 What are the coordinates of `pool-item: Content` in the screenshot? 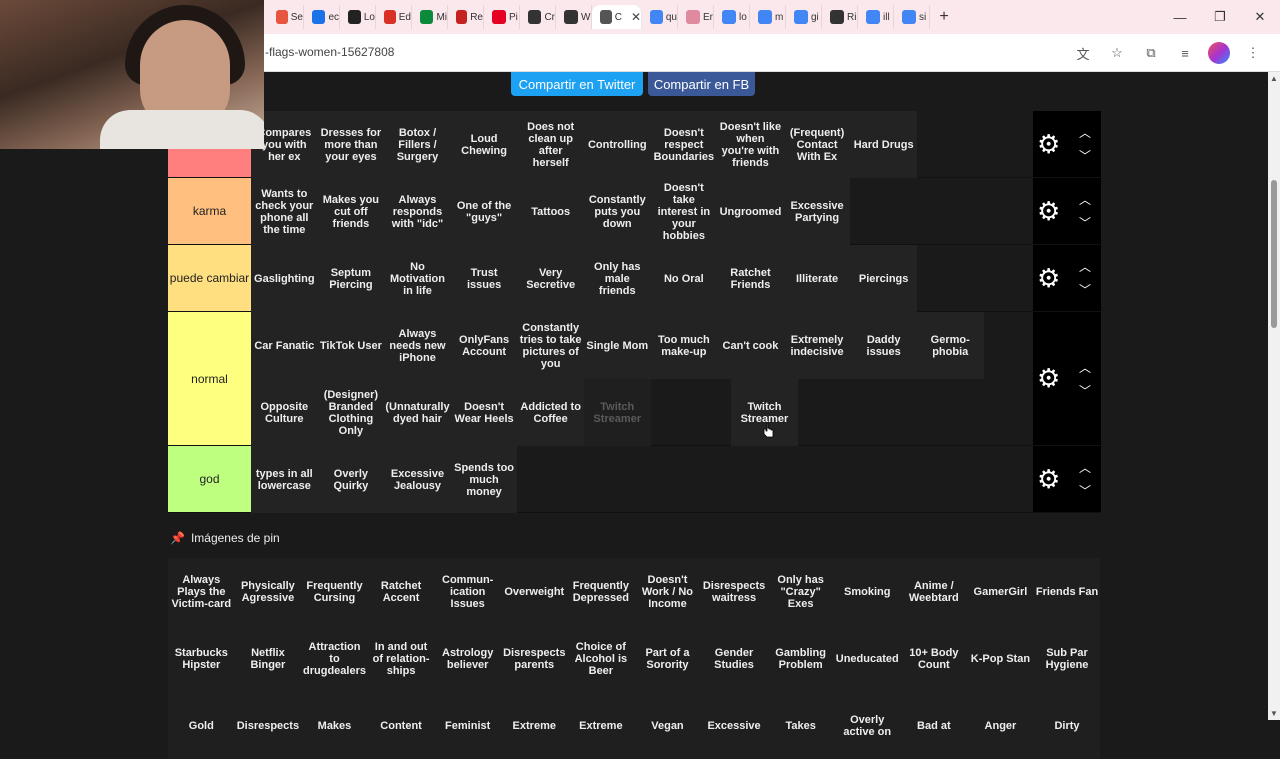 It's located at (401, 725).